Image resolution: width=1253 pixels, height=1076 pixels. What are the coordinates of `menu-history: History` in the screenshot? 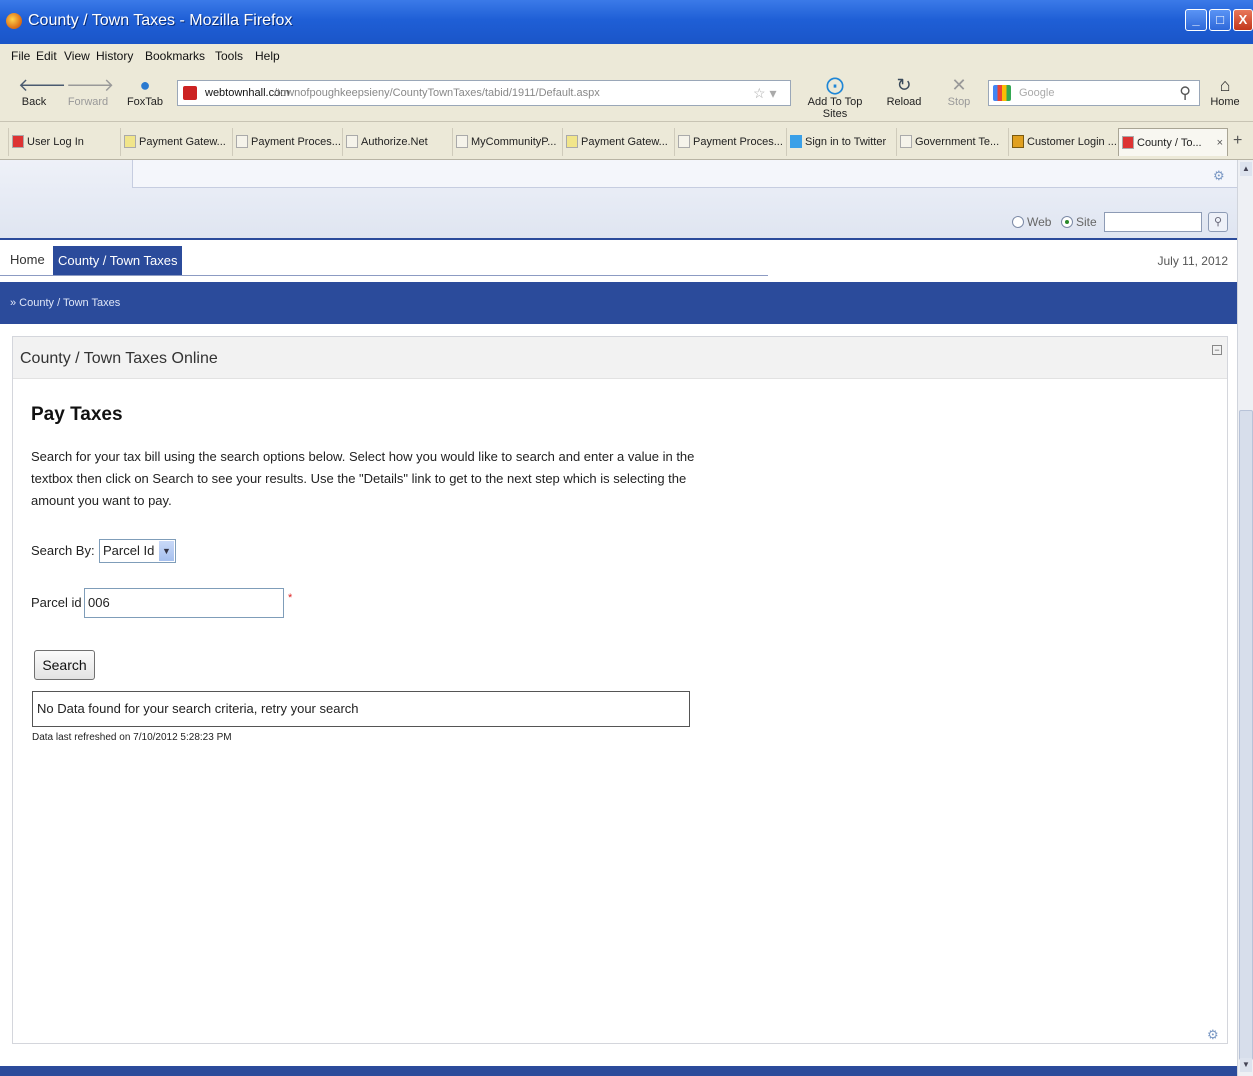 It's located at (114, 56).